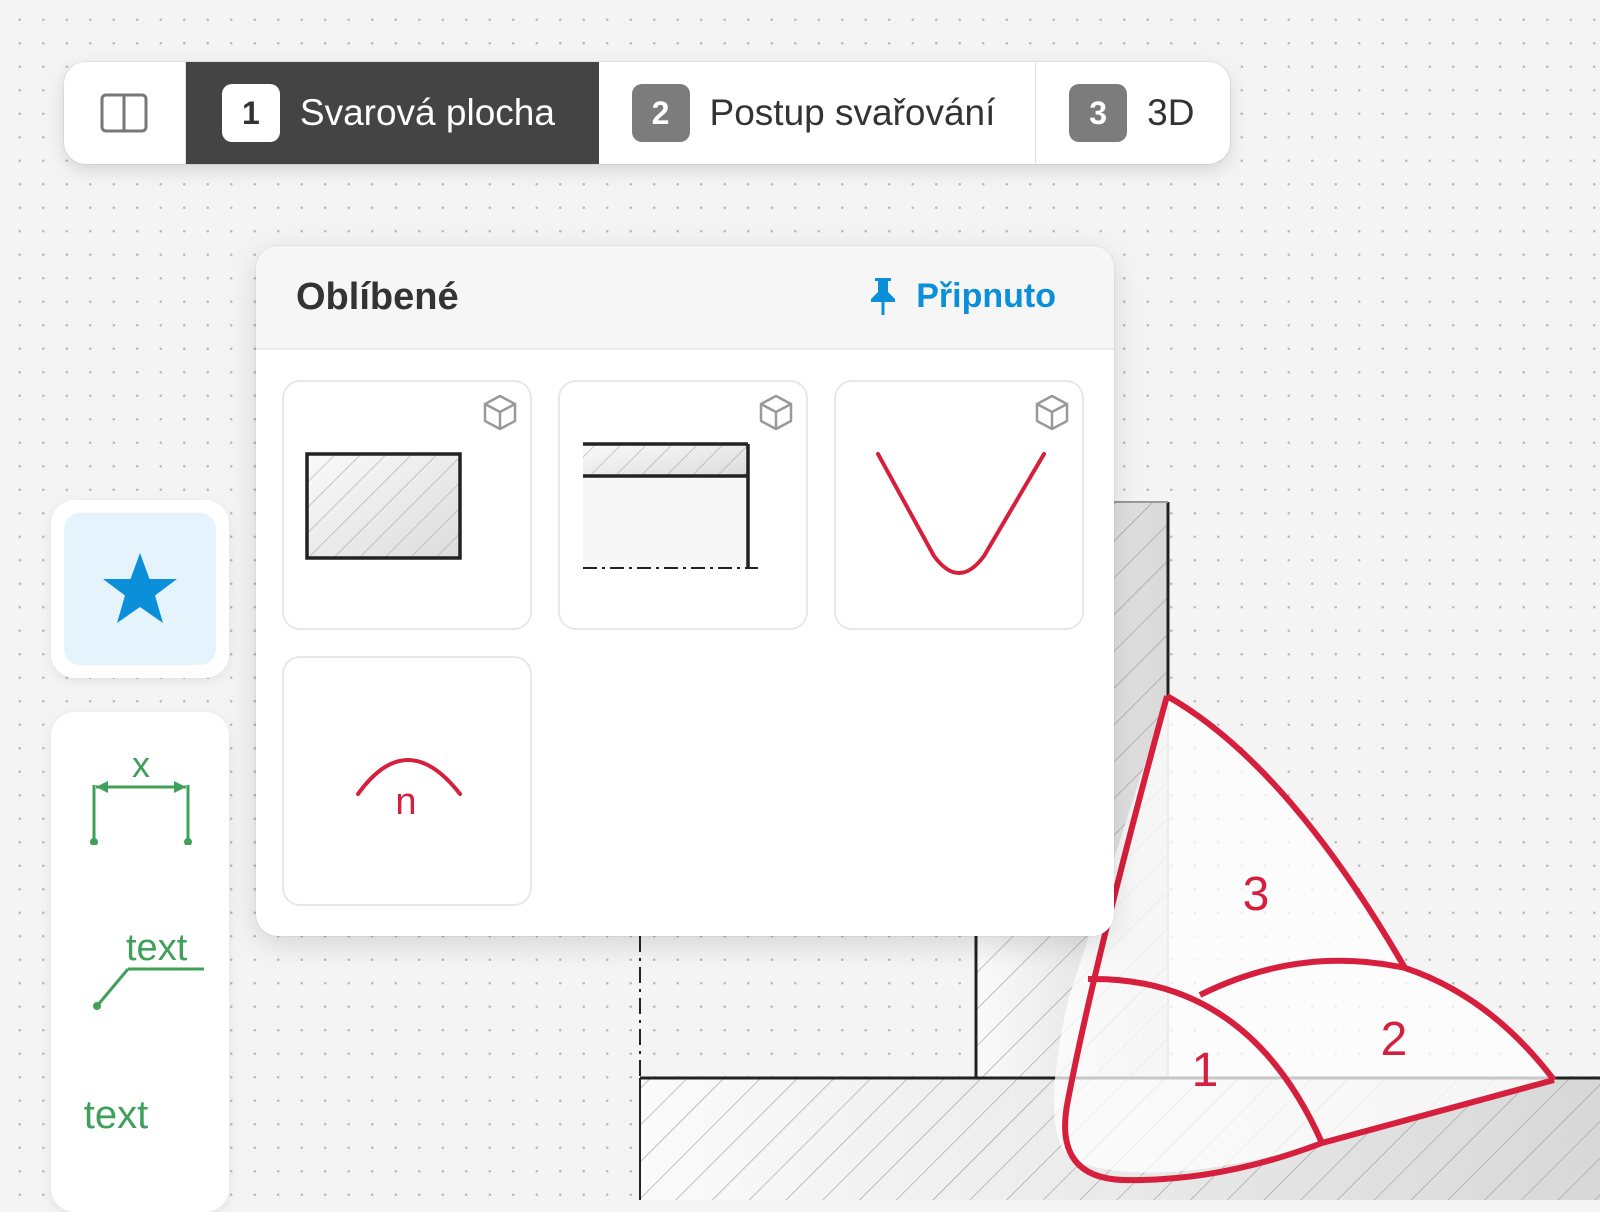 The width and height of the screenshot is (1600, 1212). I want to click on favorite-card-plate-with-centerline, so click(683, 505).